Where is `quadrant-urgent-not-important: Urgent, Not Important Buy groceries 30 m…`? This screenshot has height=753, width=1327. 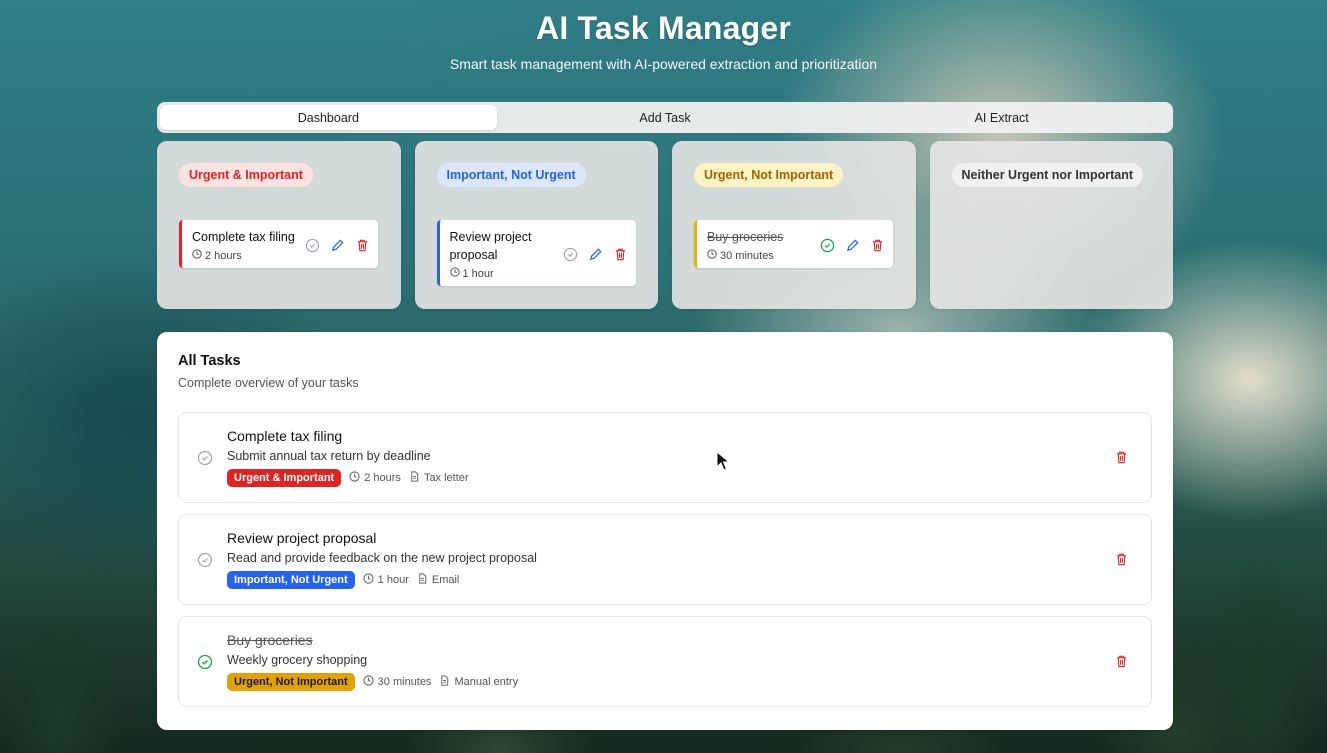 quadrant-urgent-not-important: Urgent, Not Important Buy groceries 30 m… is located at coordinates (794, 225).